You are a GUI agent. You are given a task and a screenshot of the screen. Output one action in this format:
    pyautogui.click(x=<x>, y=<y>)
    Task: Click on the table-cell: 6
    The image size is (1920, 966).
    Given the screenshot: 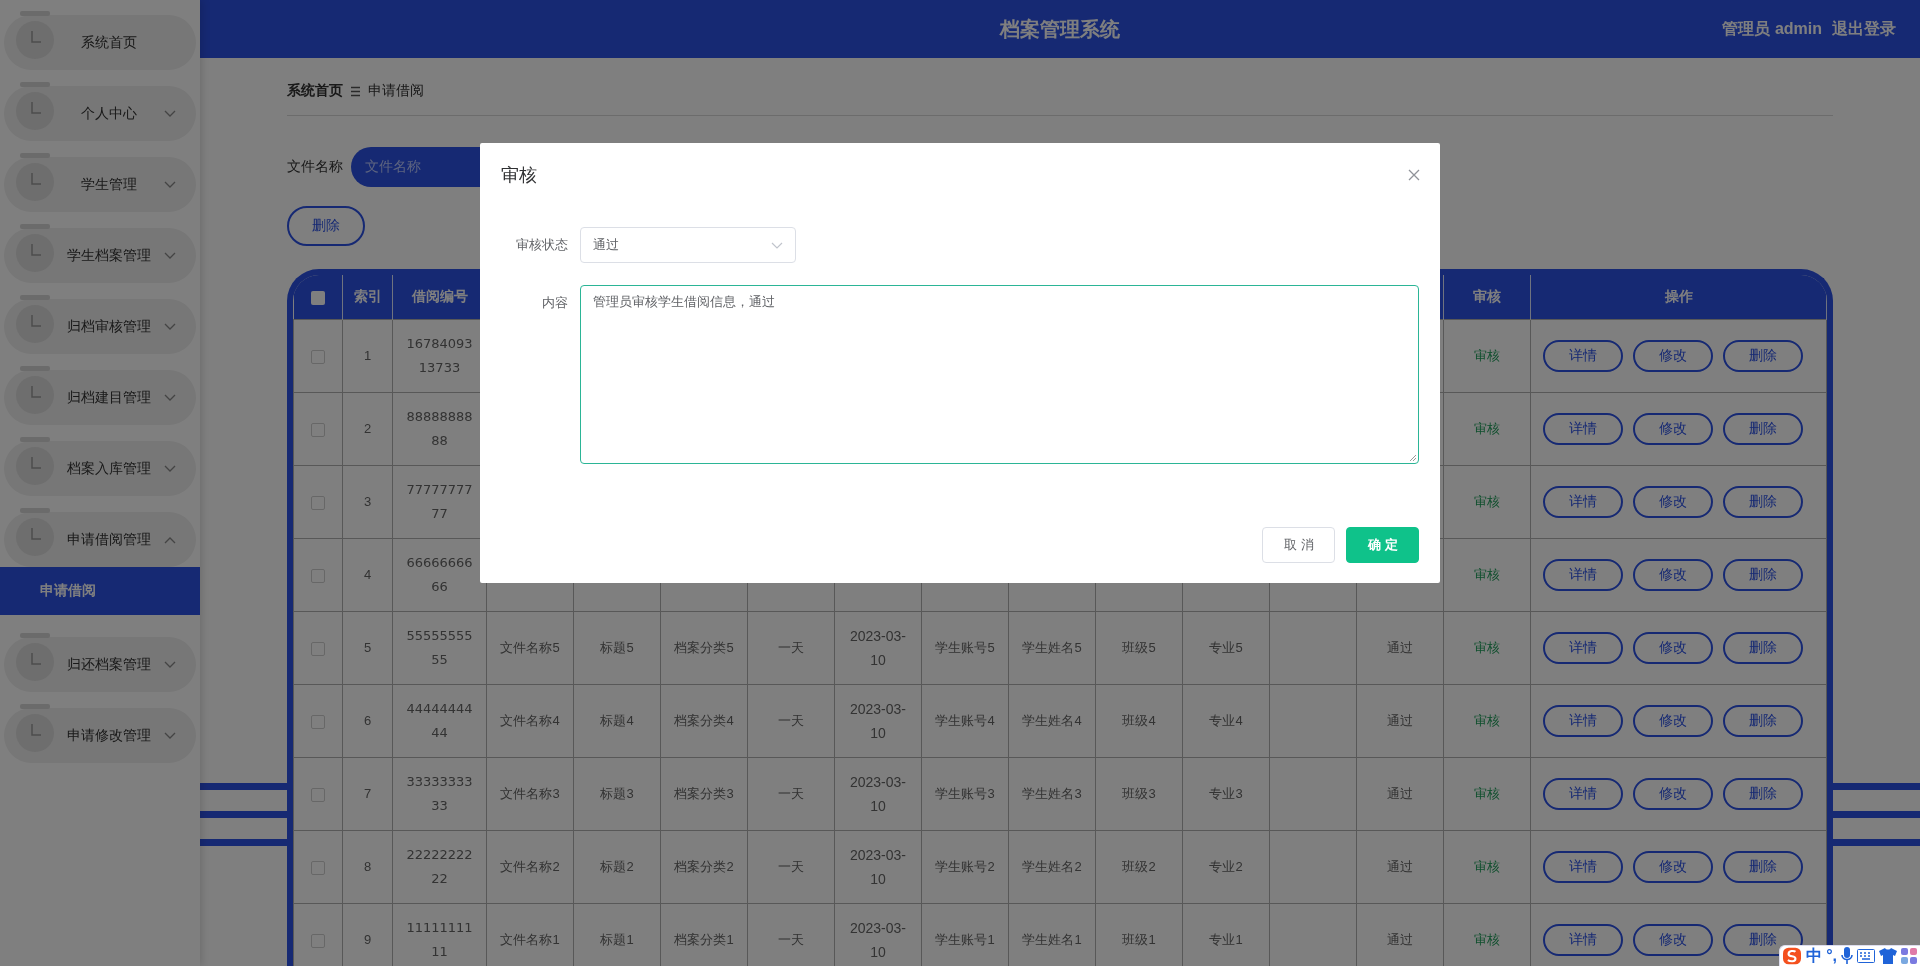 What is the action you would take?
    pyautogui.click(x=367, y=720)
    